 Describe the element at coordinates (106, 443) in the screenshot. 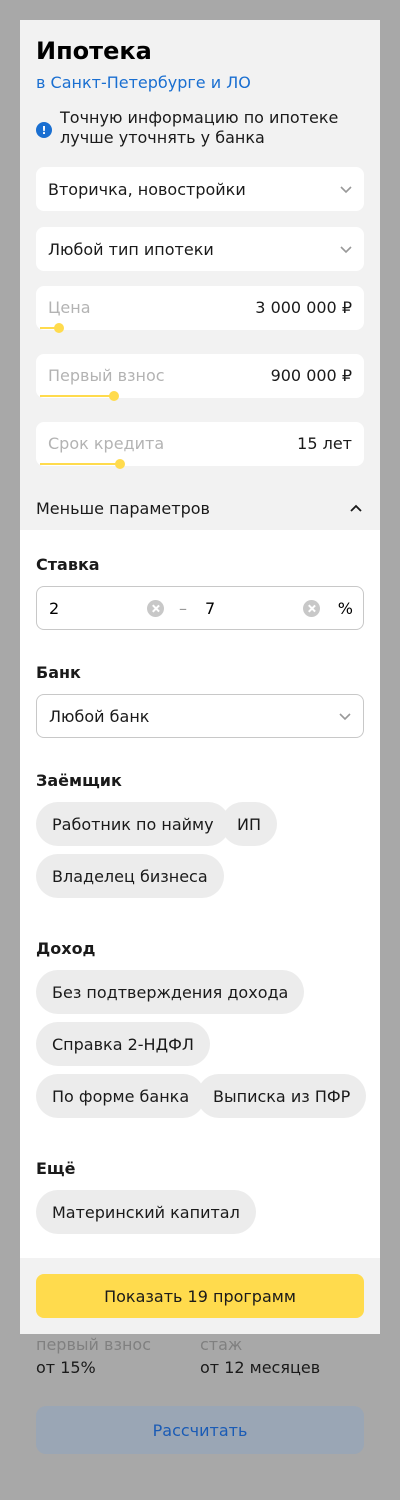

I see `term-label: Срок кредита` at that location.